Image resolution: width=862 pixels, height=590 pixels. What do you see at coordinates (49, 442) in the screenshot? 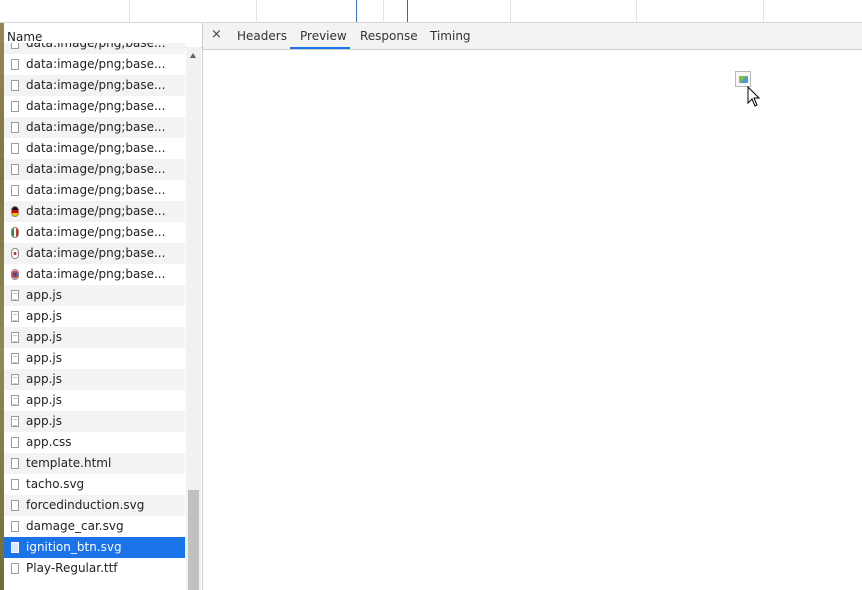
I see `request-name: app.css` at bounding box center [49, 442].